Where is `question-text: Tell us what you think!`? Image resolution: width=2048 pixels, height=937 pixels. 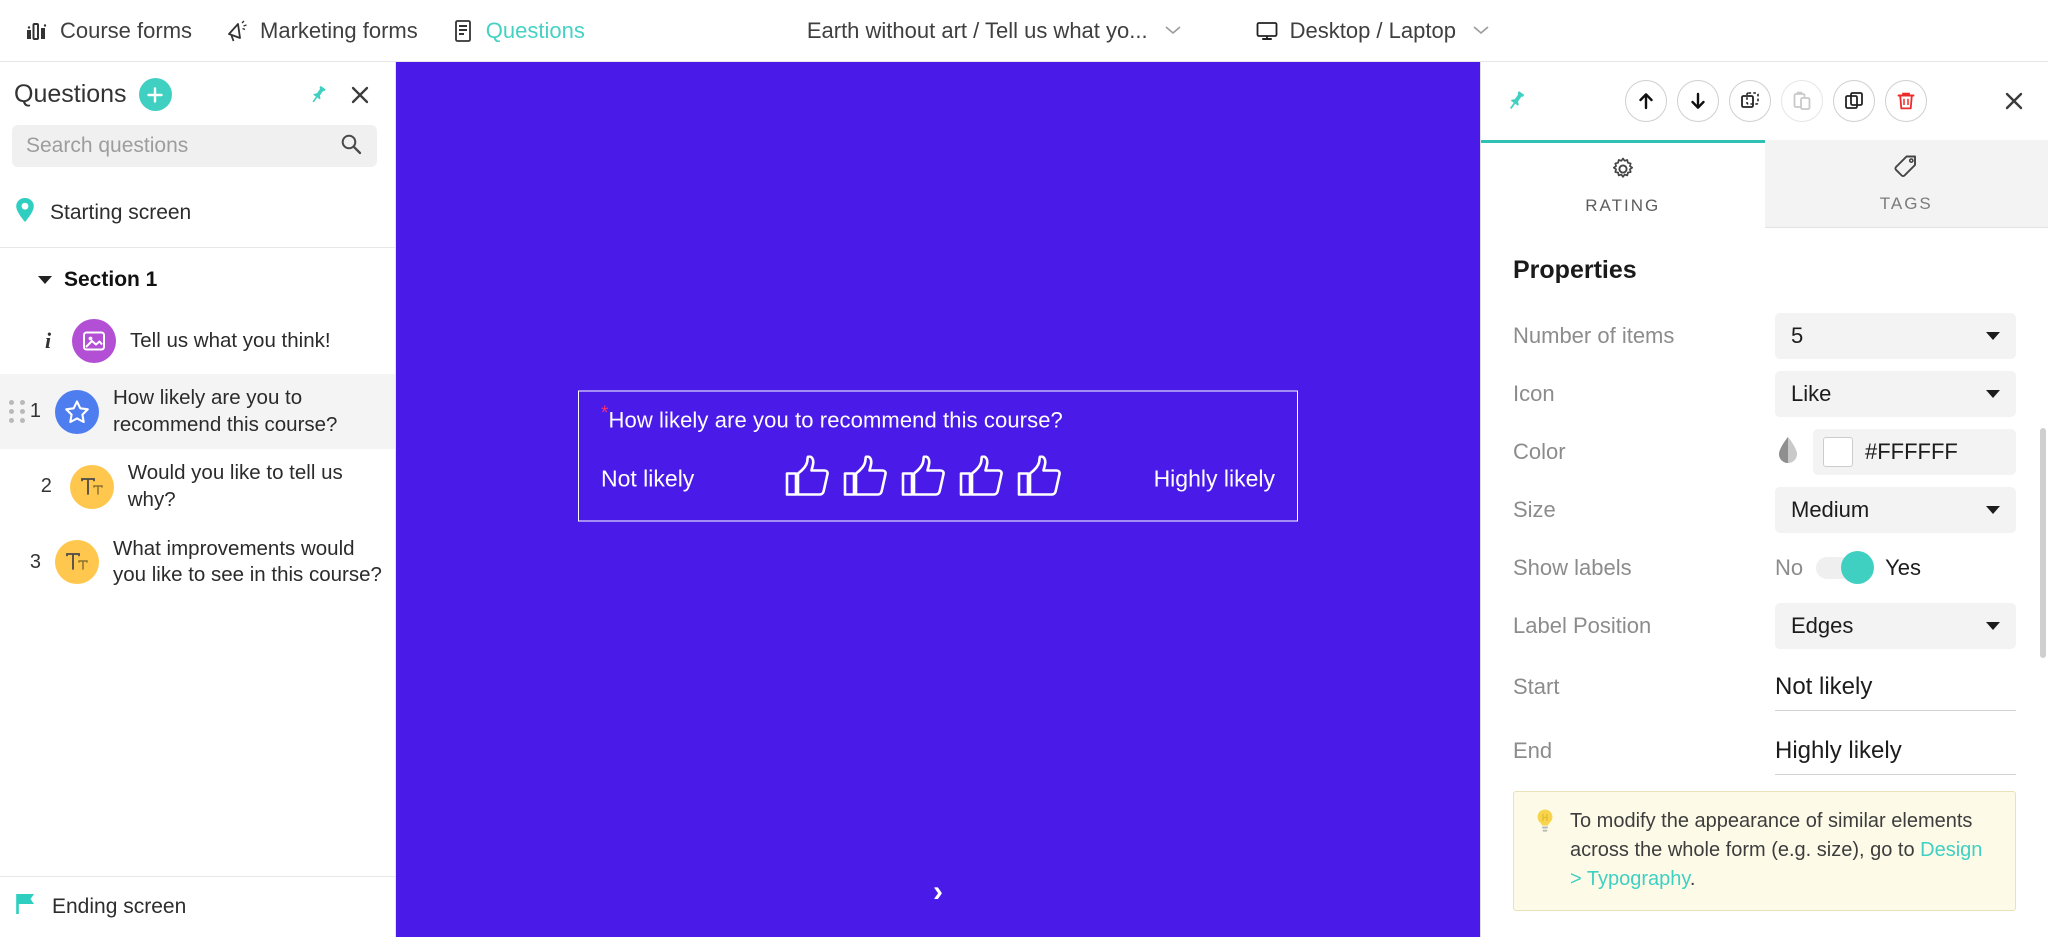
question-text: Tell us what you think! is located at coordinates (230, 340).